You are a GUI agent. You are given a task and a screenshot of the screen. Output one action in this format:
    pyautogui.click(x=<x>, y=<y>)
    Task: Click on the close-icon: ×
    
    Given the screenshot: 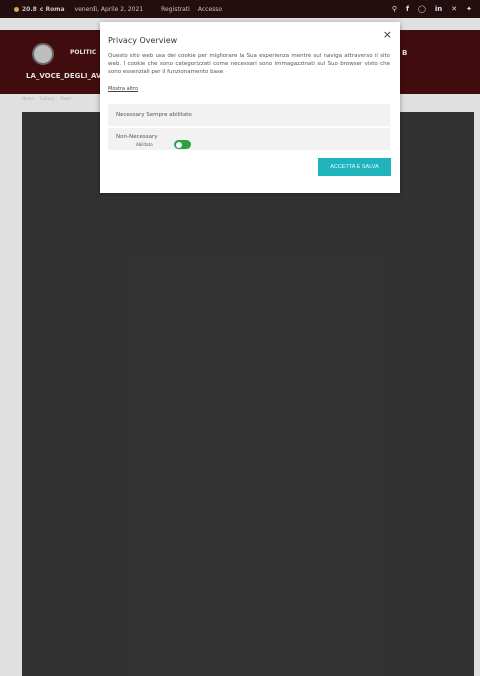 What is the action you would take?
    pyautogui.click(x=387, y=34)
    